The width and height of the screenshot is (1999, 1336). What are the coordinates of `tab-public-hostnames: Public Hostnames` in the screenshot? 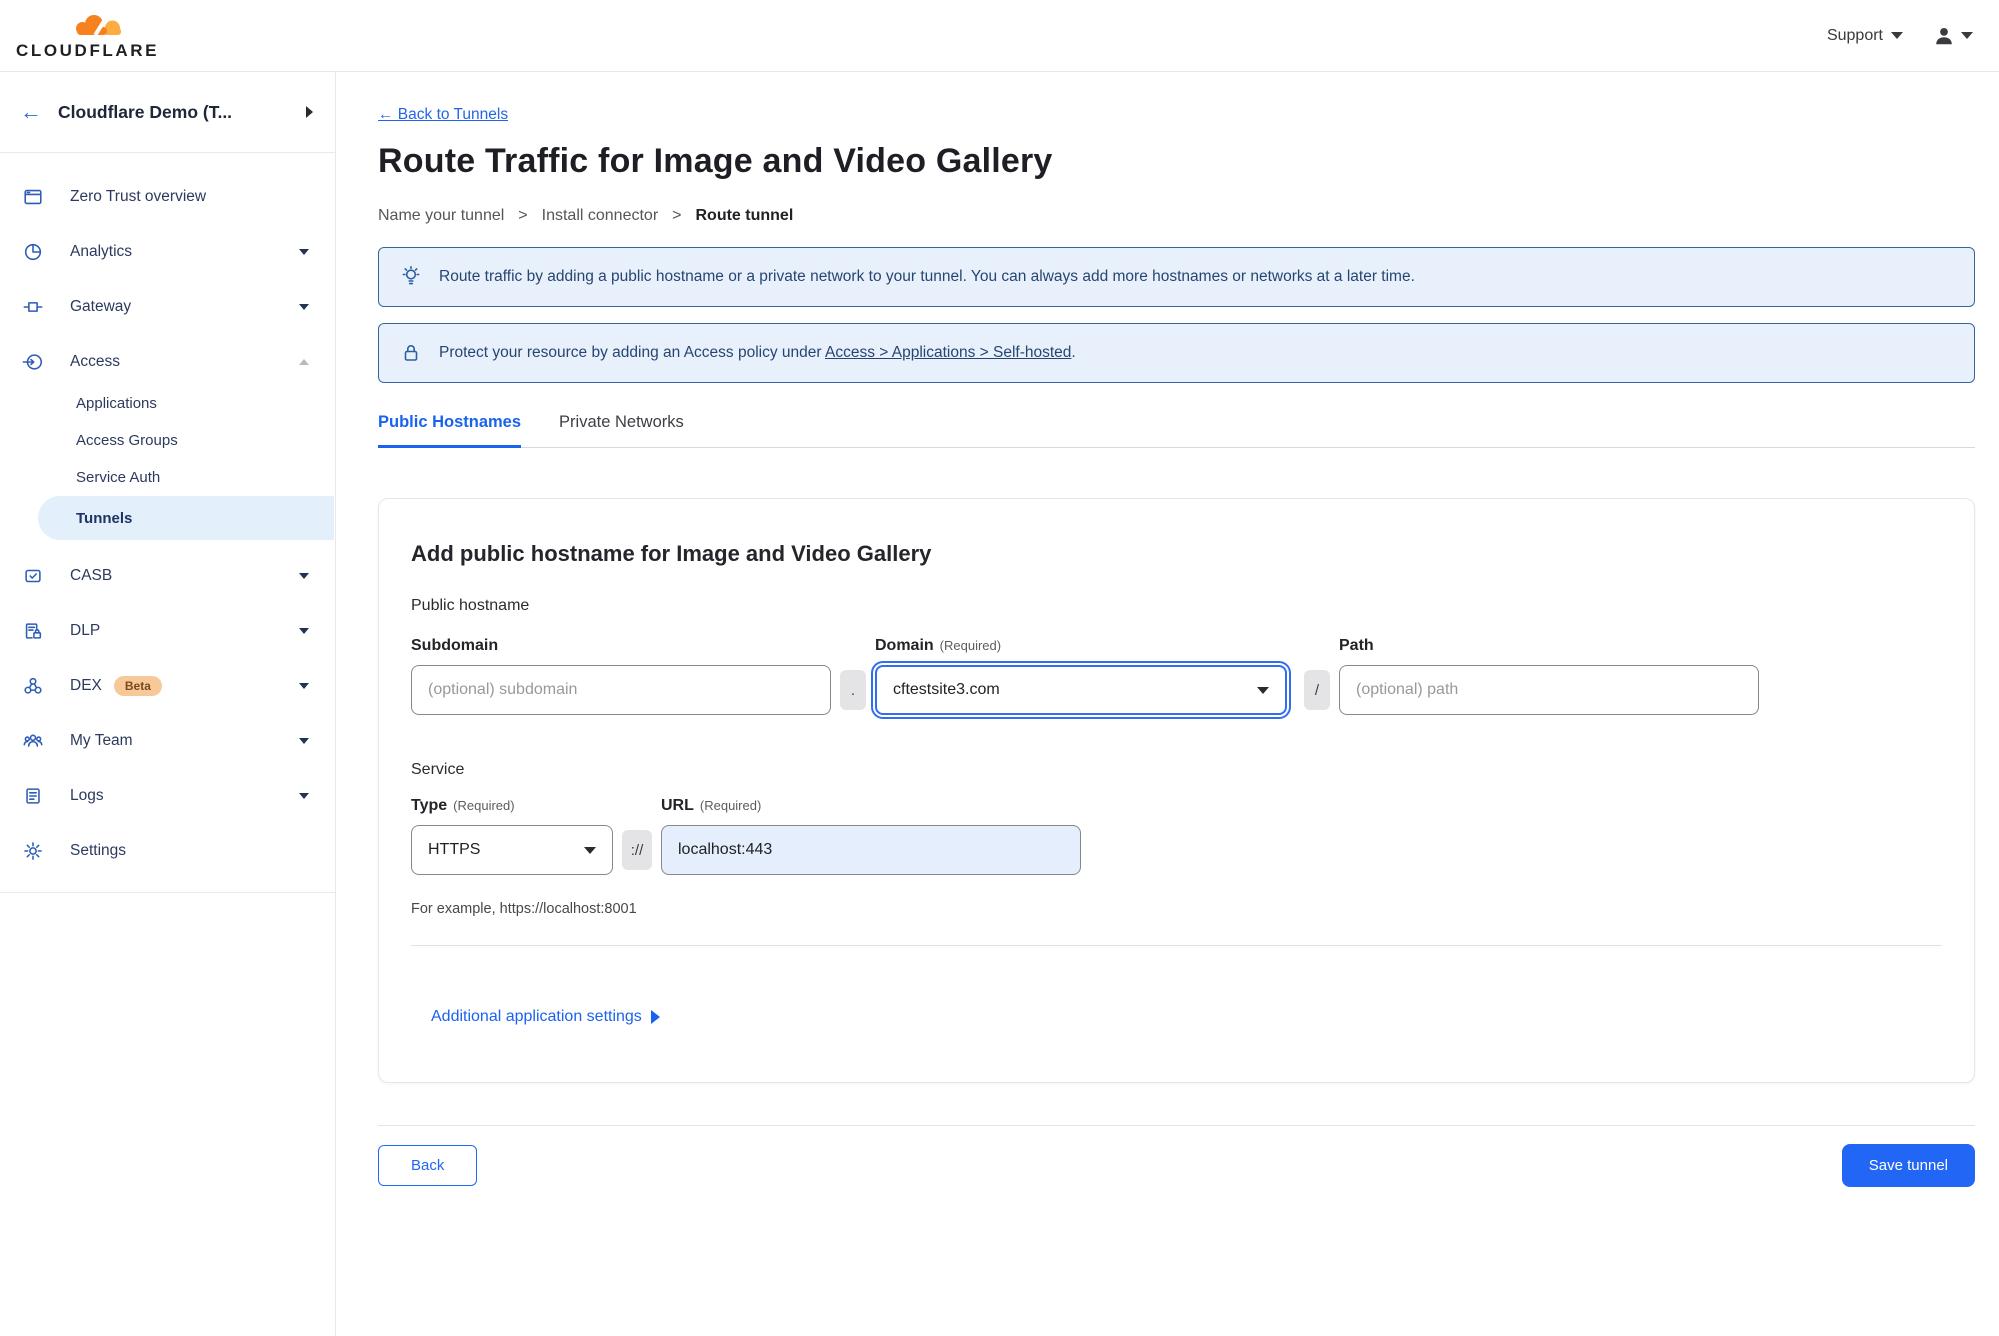 It's located at (450, 430).